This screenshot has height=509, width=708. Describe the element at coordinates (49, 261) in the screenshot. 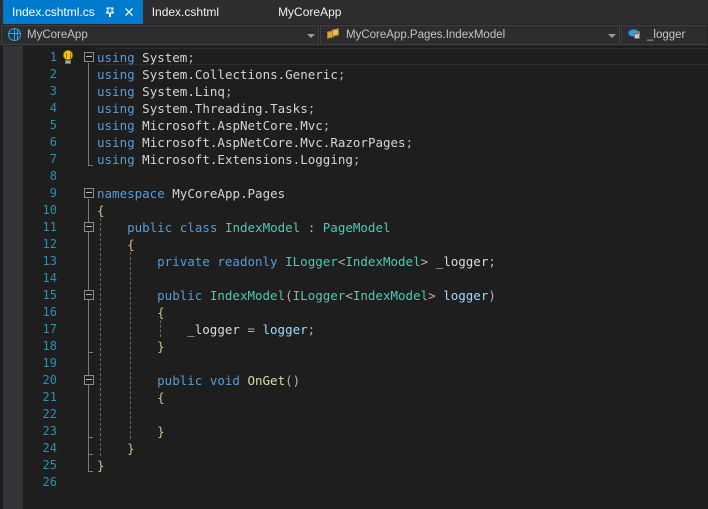

I see `line-number: 13` at that location.